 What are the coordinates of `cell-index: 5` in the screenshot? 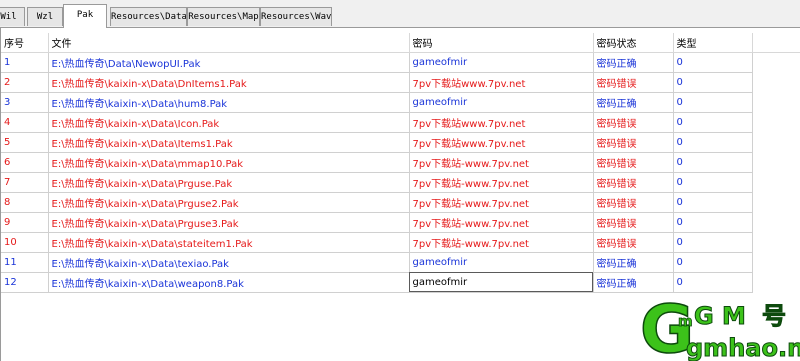 It's located at (25, 142).